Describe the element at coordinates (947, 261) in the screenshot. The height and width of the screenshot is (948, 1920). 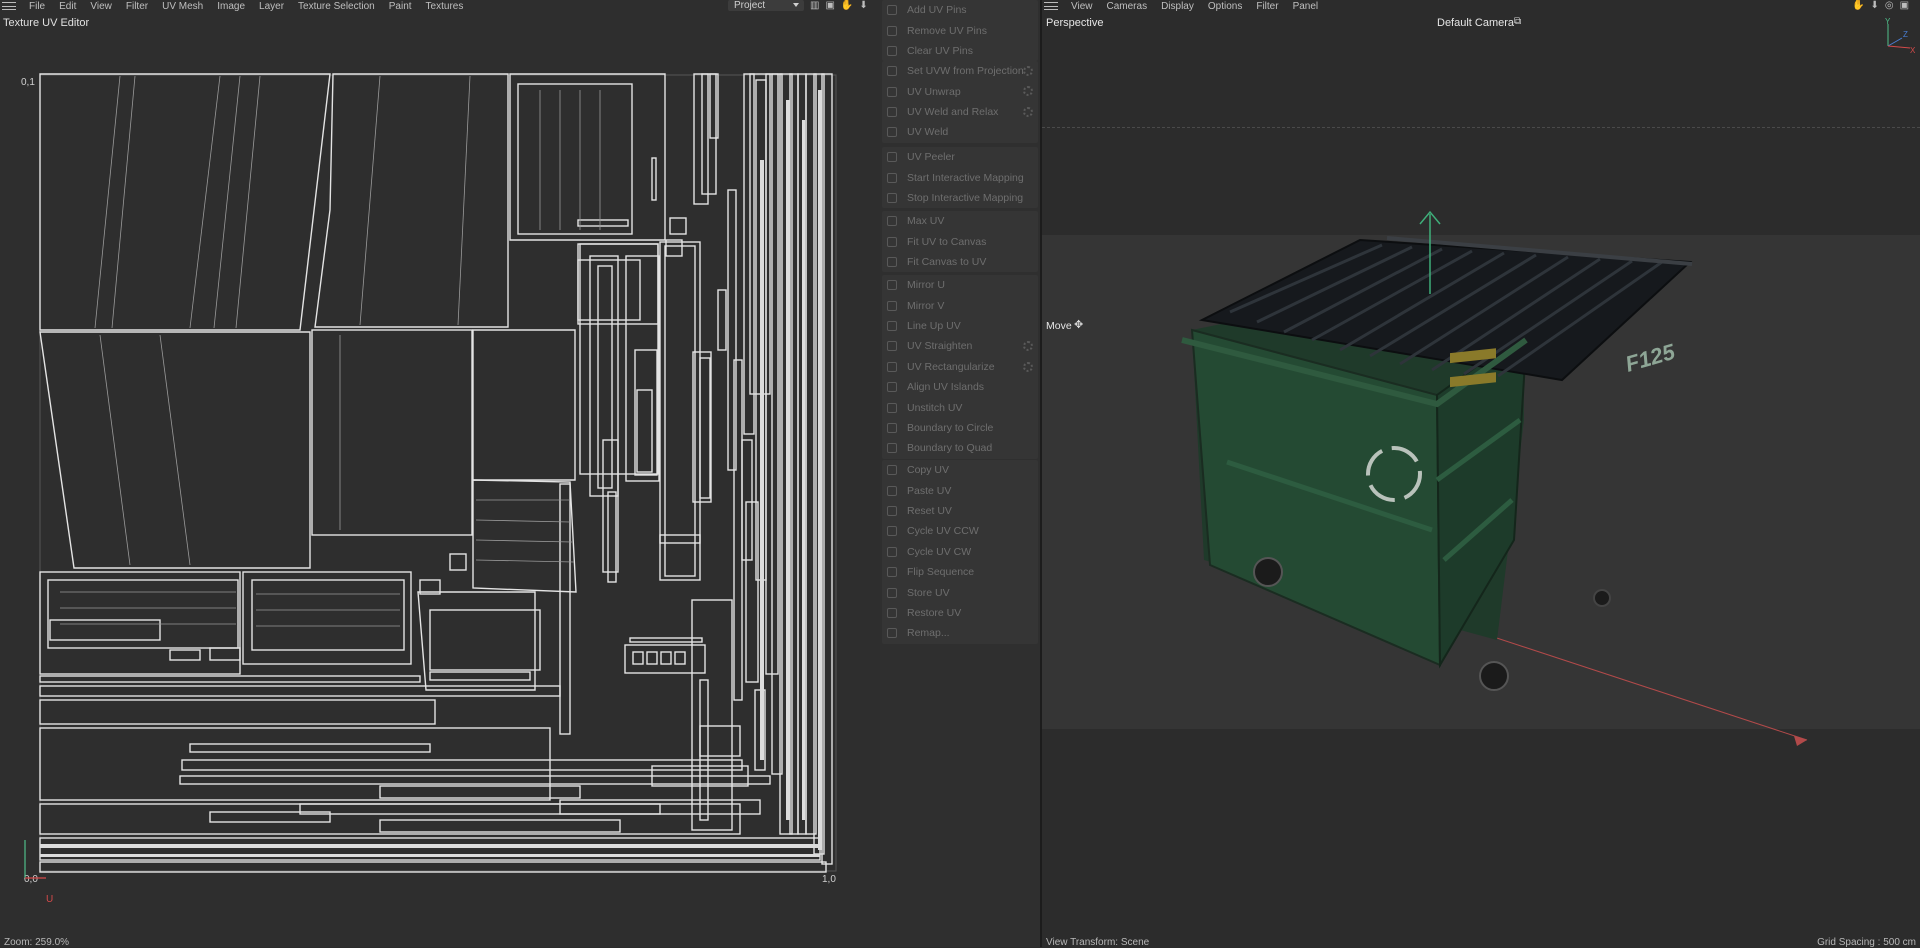
I see `command-label: Fit Canvas to UV` at that location.